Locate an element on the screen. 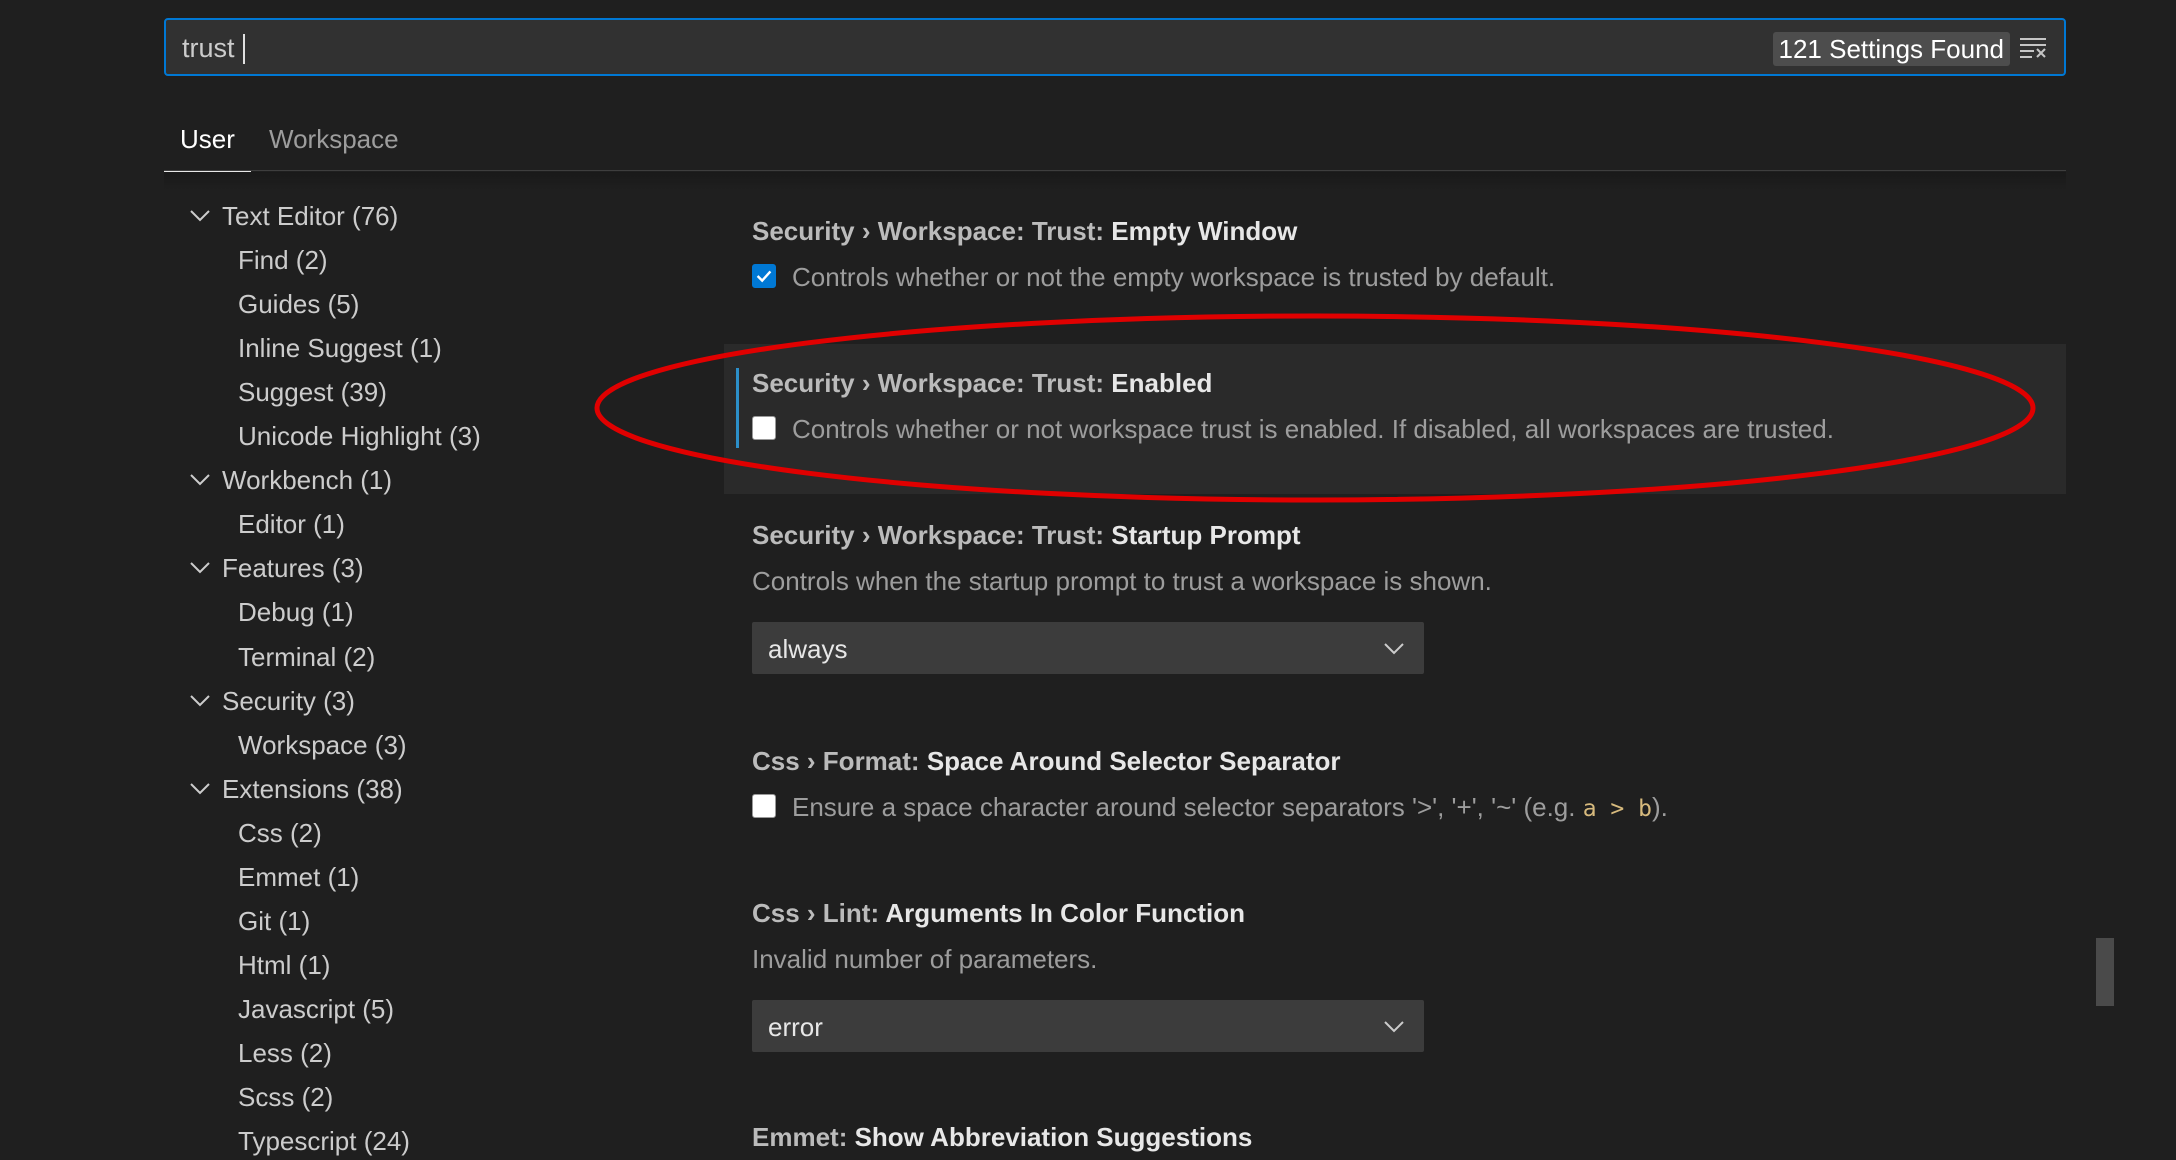 This screenshot has height=1160, width=2176. setting-name: Enabled is located at coordinates (1162, 383).